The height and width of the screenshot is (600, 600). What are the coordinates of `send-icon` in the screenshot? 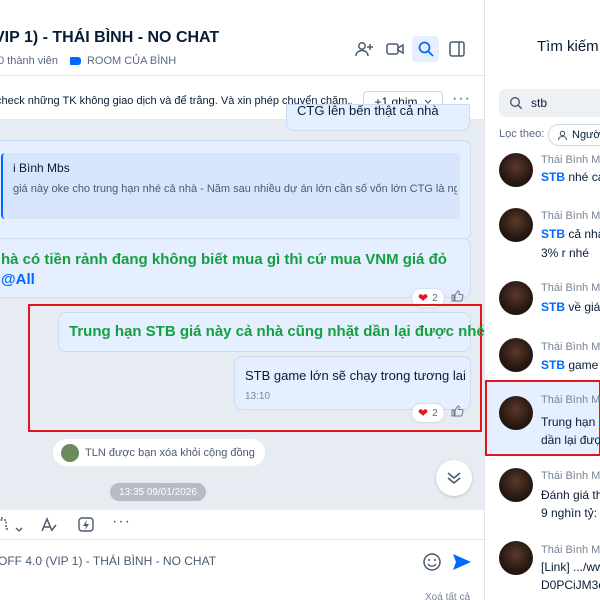 It's located at (462, 562).